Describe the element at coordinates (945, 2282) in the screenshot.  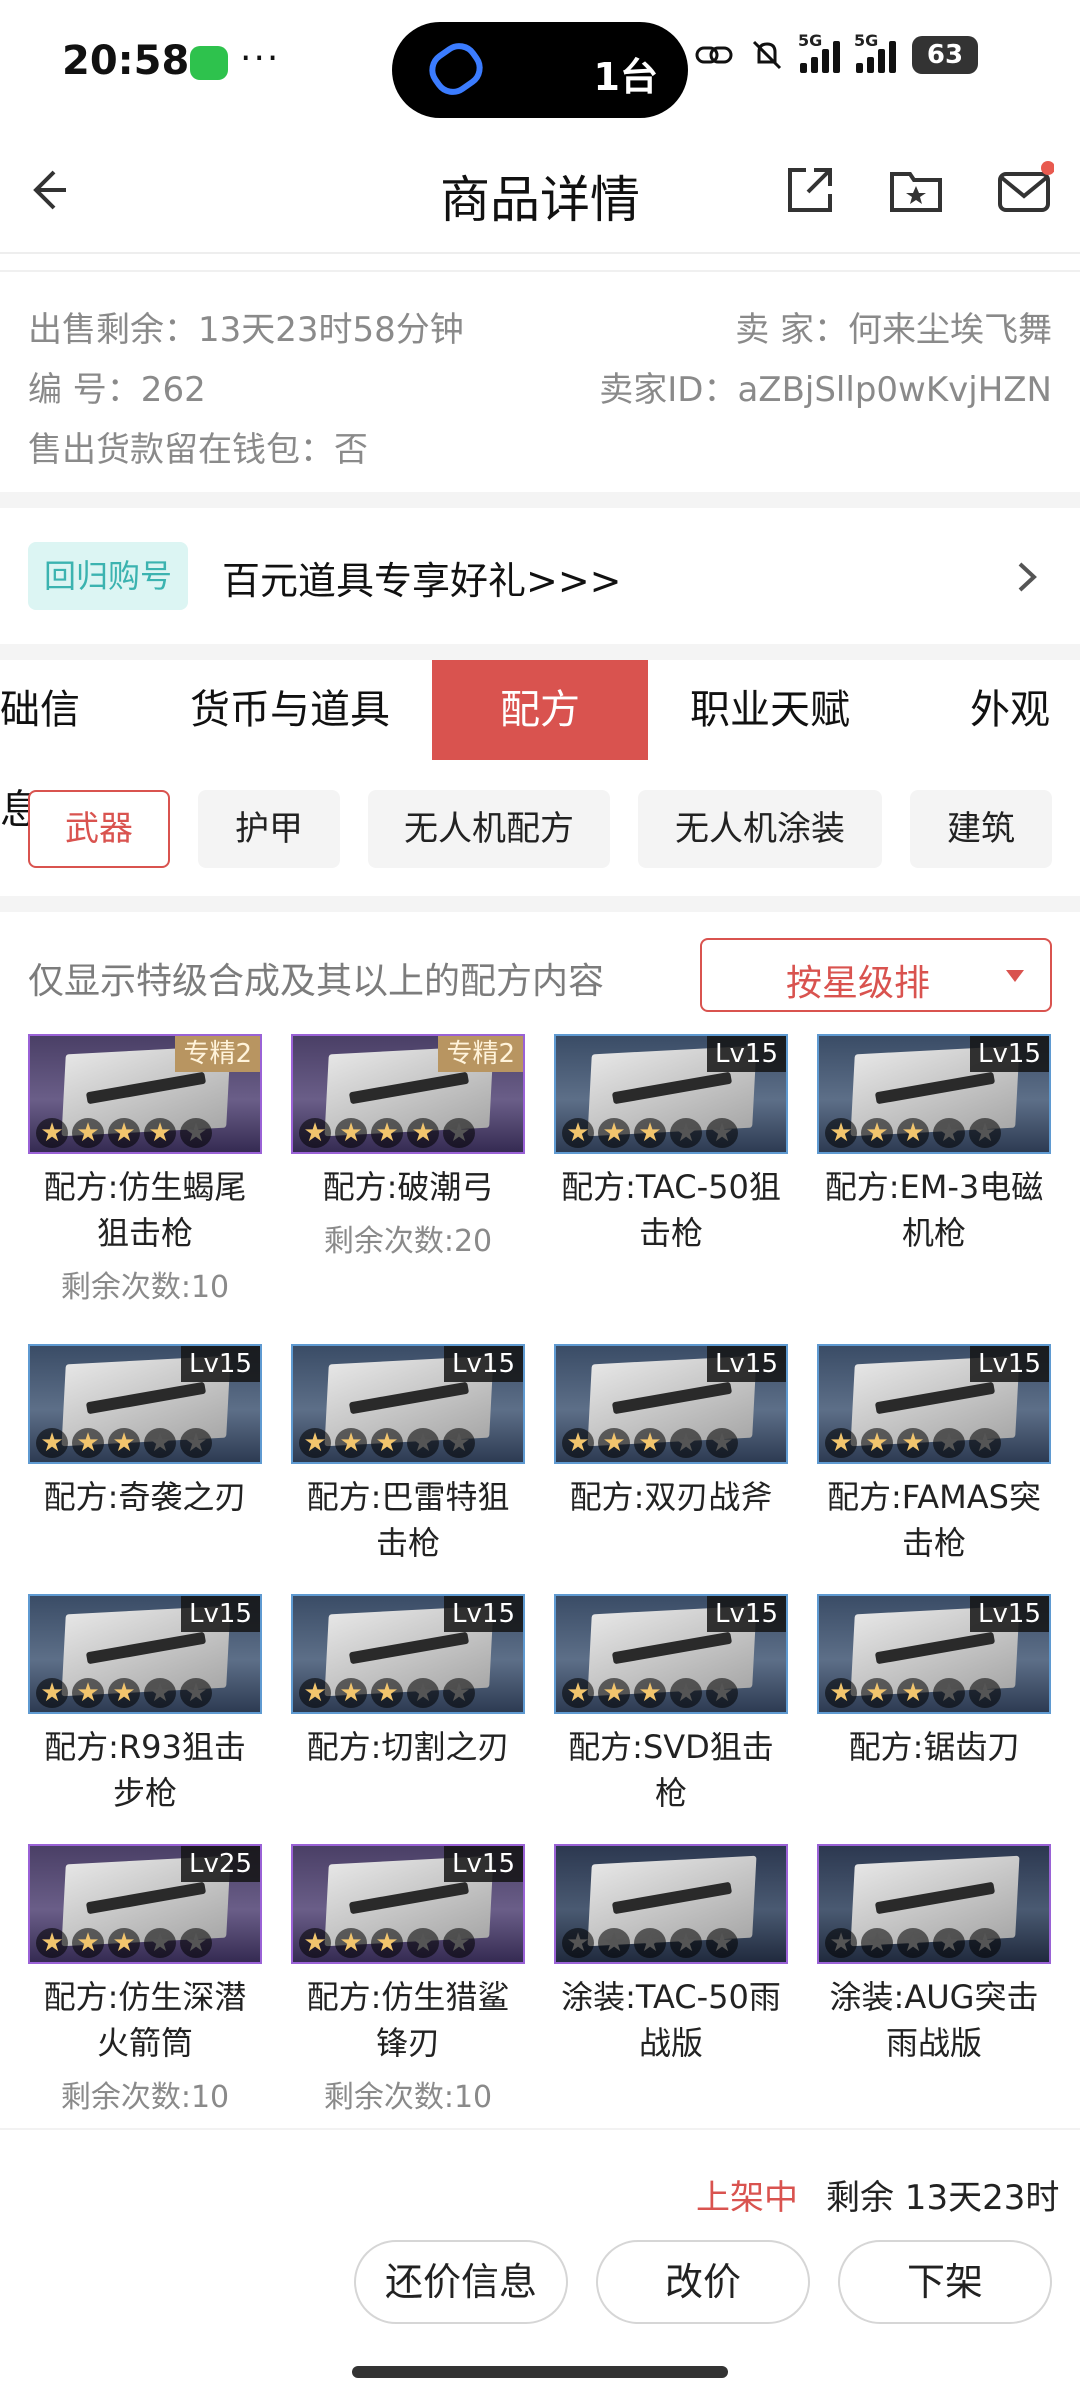
I see `delist-button: 下架` at that location.